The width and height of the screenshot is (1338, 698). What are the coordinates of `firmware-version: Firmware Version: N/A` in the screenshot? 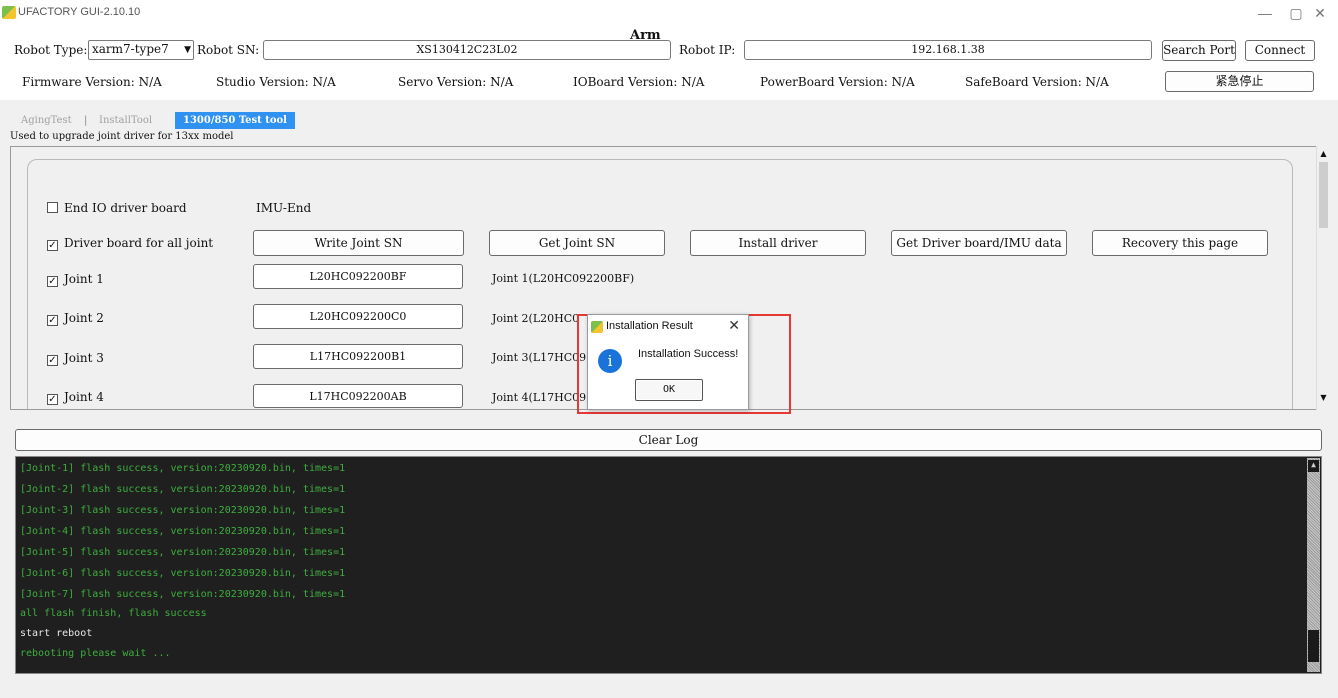 It's located at (92, 82).